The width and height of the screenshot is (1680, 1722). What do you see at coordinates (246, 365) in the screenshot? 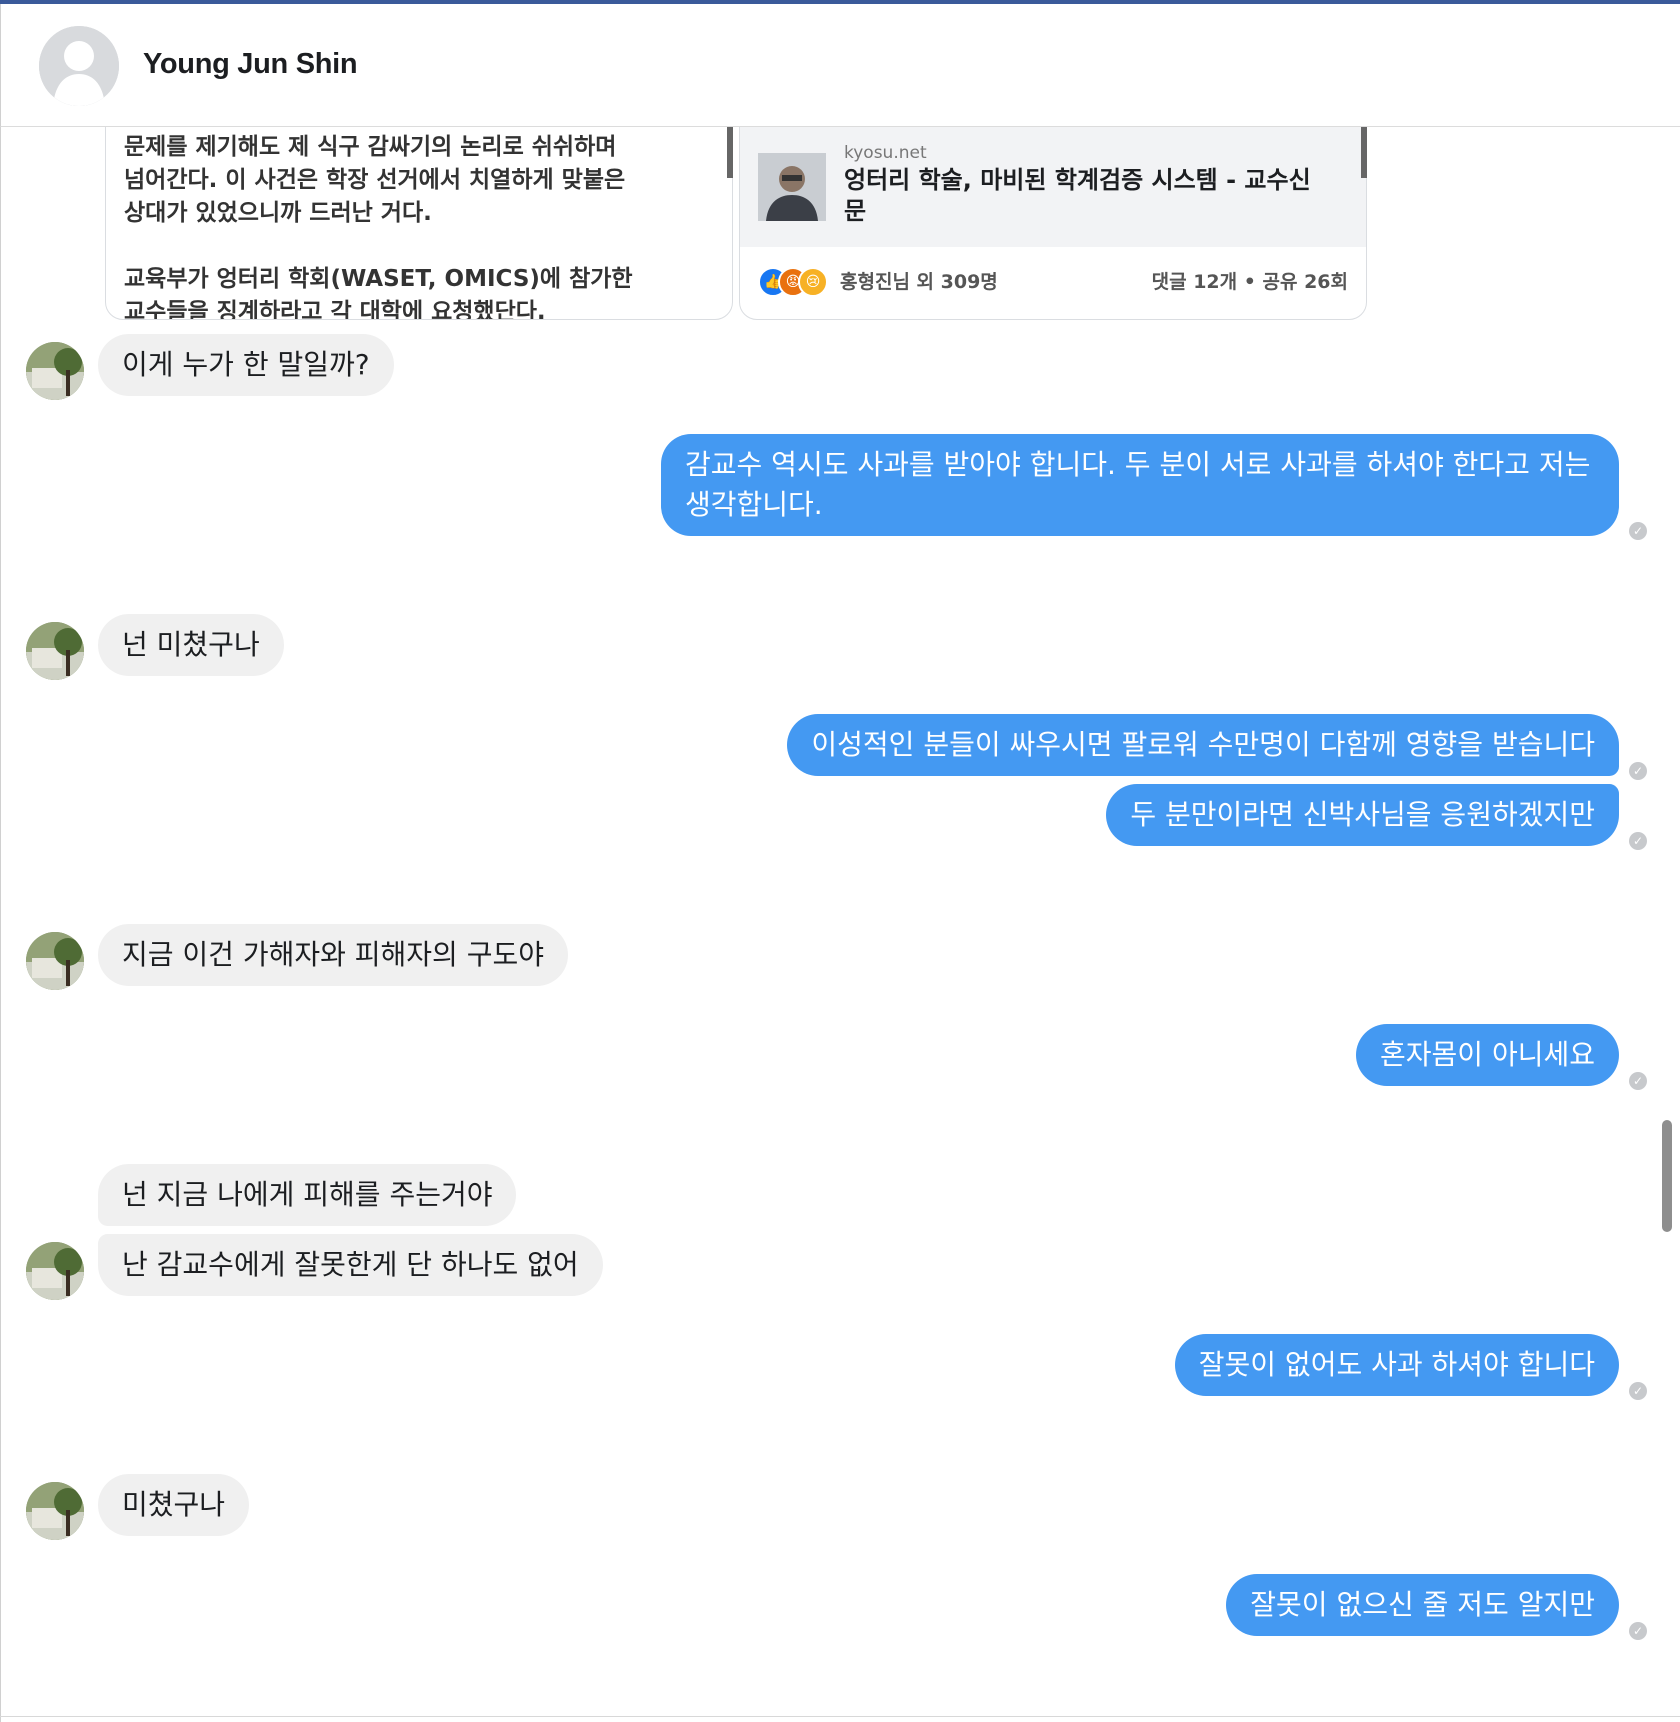
I see `incoming-message: 이게 누가 한 말일까?` at bounding box center [246, 365].